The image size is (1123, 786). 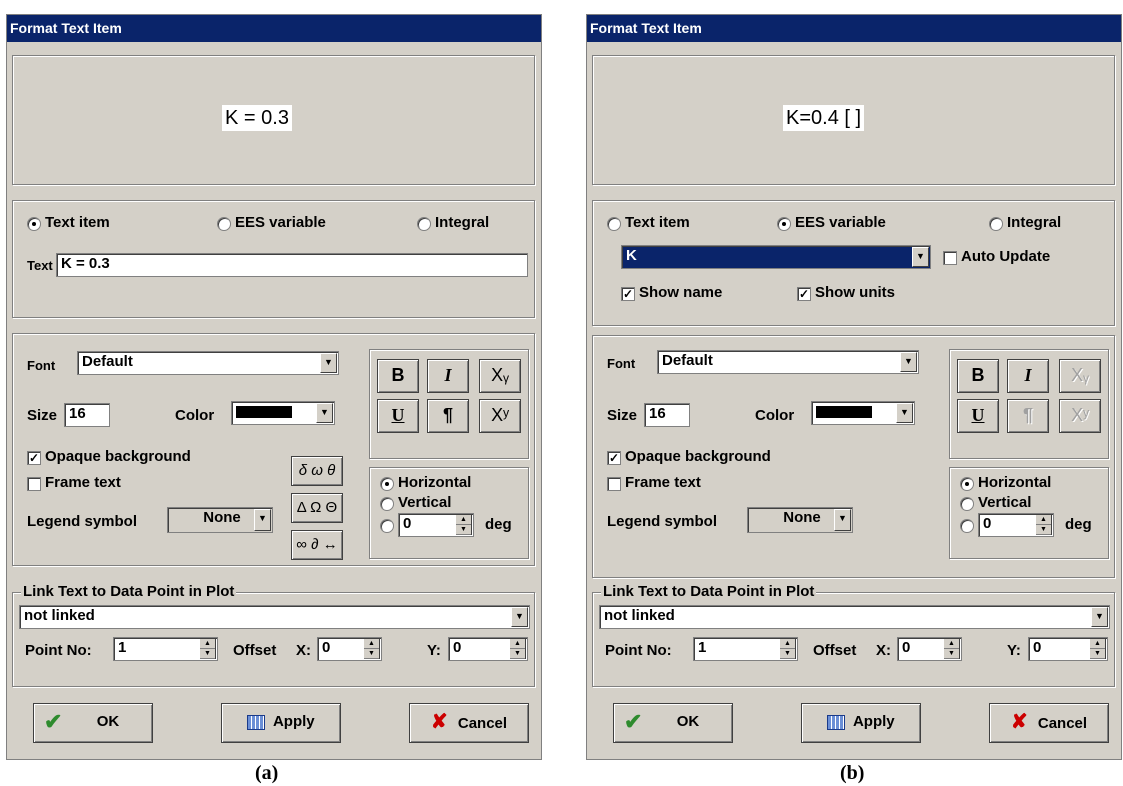 What do you see at coordinates (852, 773) in the screenshot?
I see `caption-b: (b)` at bounding box center [852, 773].